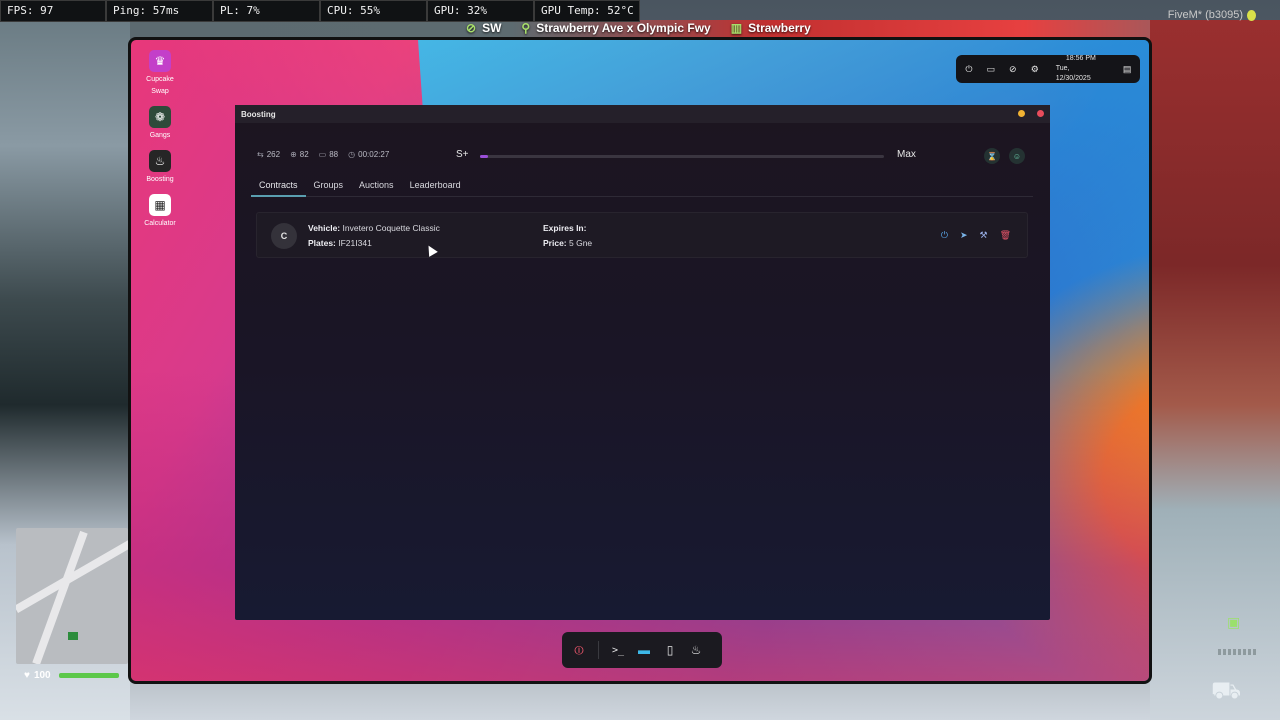  What do you see at coordinates (27, 675) in the screenshot?
I see `heart-icon: ♥` at bounding box center [27, 675].